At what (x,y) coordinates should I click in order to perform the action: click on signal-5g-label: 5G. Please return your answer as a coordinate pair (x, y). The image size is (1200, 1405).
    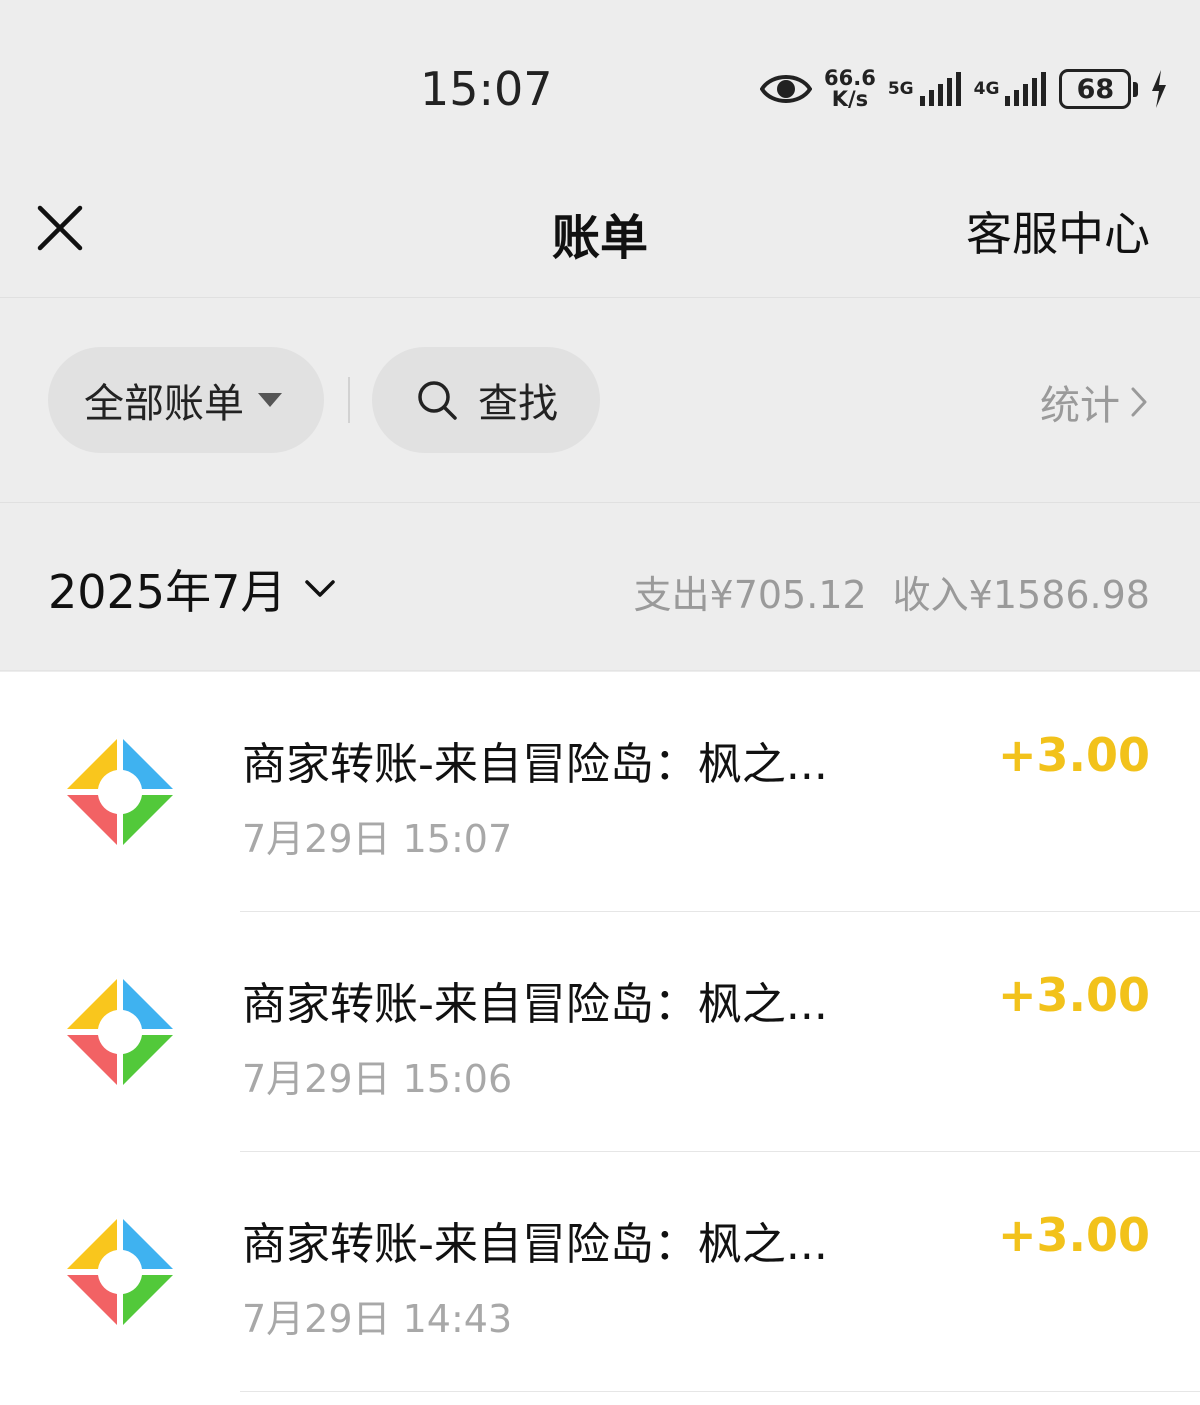
    Looking at the image, I should click on (900, 89).